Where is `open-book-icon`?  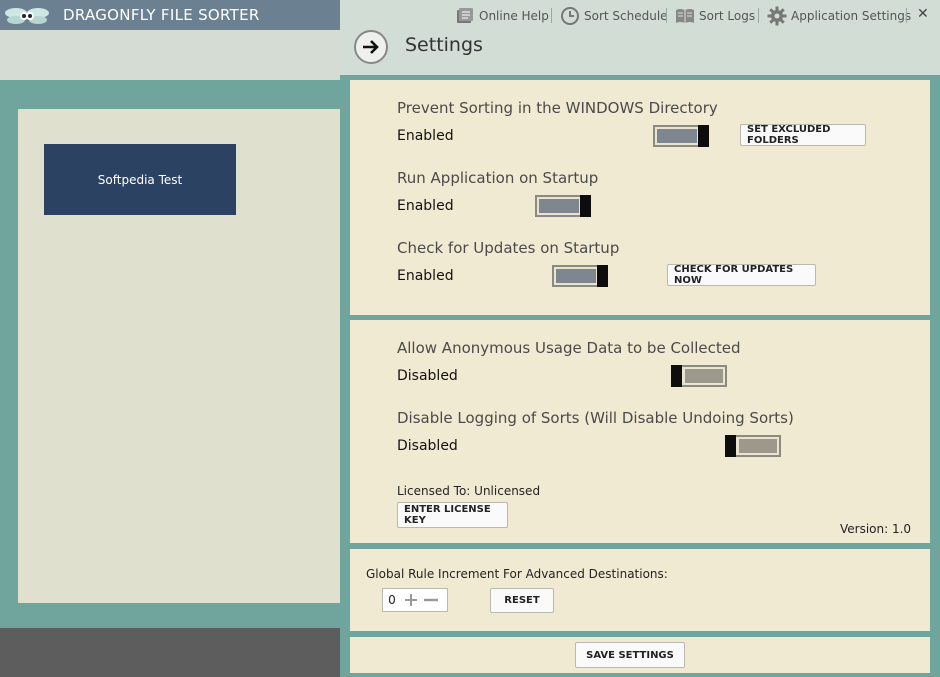
open-book-icon is located at coordinates (685, 16).